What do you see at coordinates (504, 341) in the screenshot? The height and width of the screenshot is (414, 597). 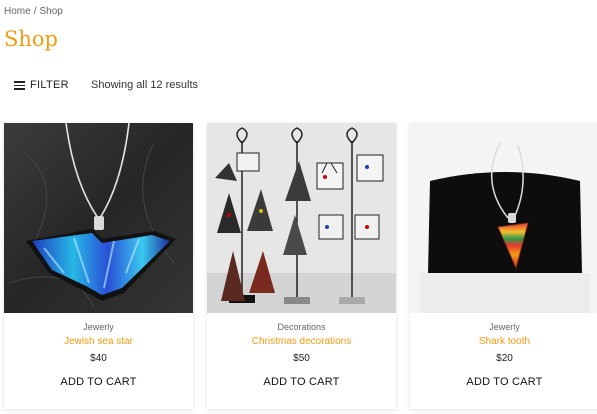 I see `product-name-link: Shark tooth` at bounding box center [504, 341].